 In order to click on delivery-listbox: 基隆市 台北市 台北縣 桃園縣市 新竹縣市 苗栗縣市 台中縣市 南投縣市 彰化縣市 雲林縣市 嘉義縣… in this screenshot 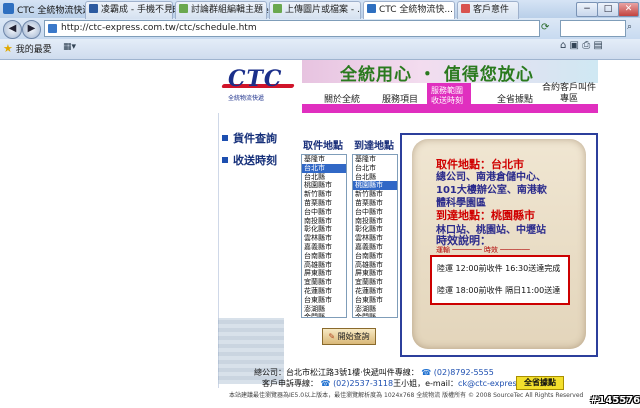, I will do `click(375, 236)`.